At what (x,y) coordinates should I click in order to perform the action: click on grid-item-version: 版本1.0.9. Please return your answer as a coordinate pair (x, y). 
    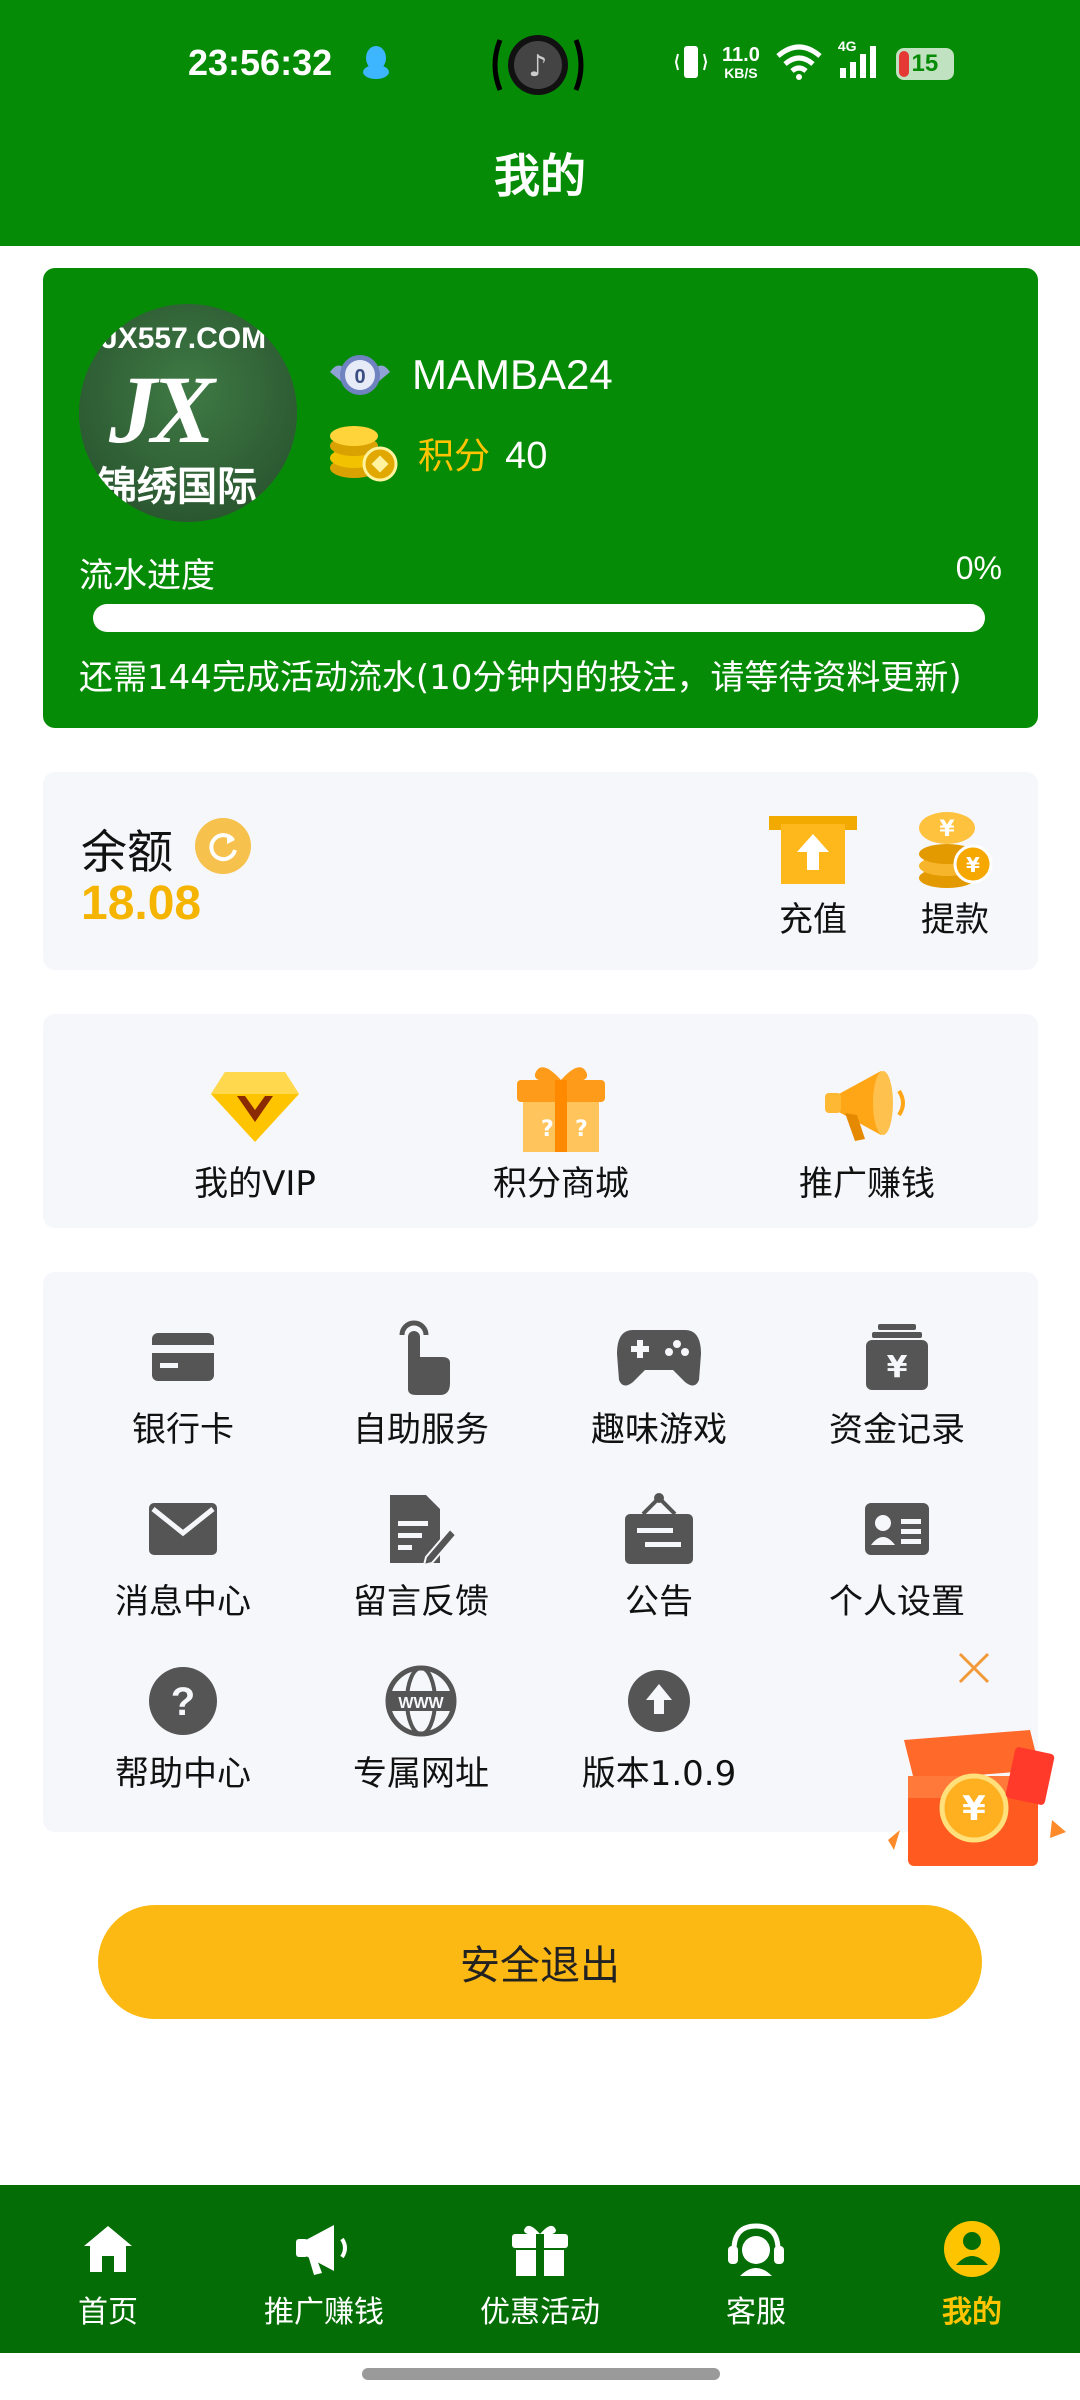
    Looking at the image, I should click on (659, 1725).